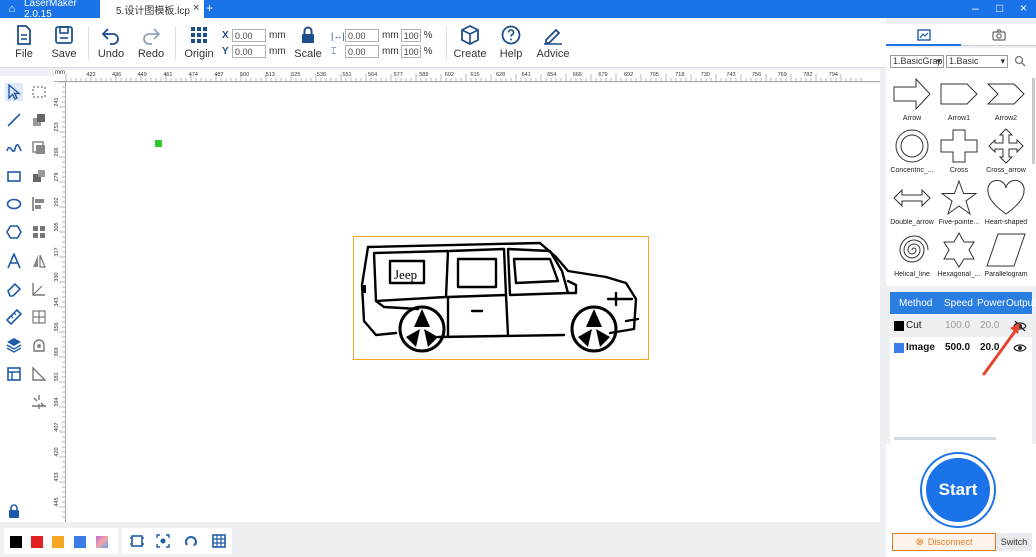 The image size is (1036, 557). What do you see at coordinates (1006, 102) in the screenshot?
I see `shape-arrow2: Arrow2` at bounding box center [1006, 102].